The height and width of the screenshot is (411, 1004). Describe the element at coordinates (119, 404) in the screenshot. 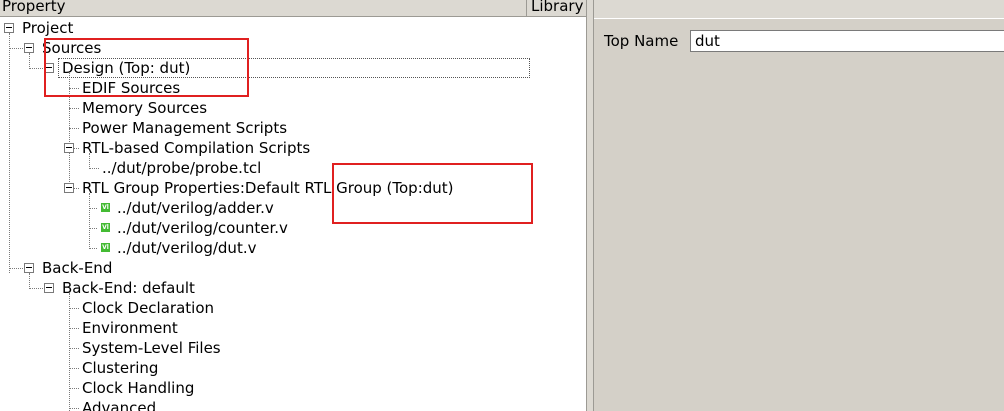

I see `tree-node-advanced: Advanced` at that location.